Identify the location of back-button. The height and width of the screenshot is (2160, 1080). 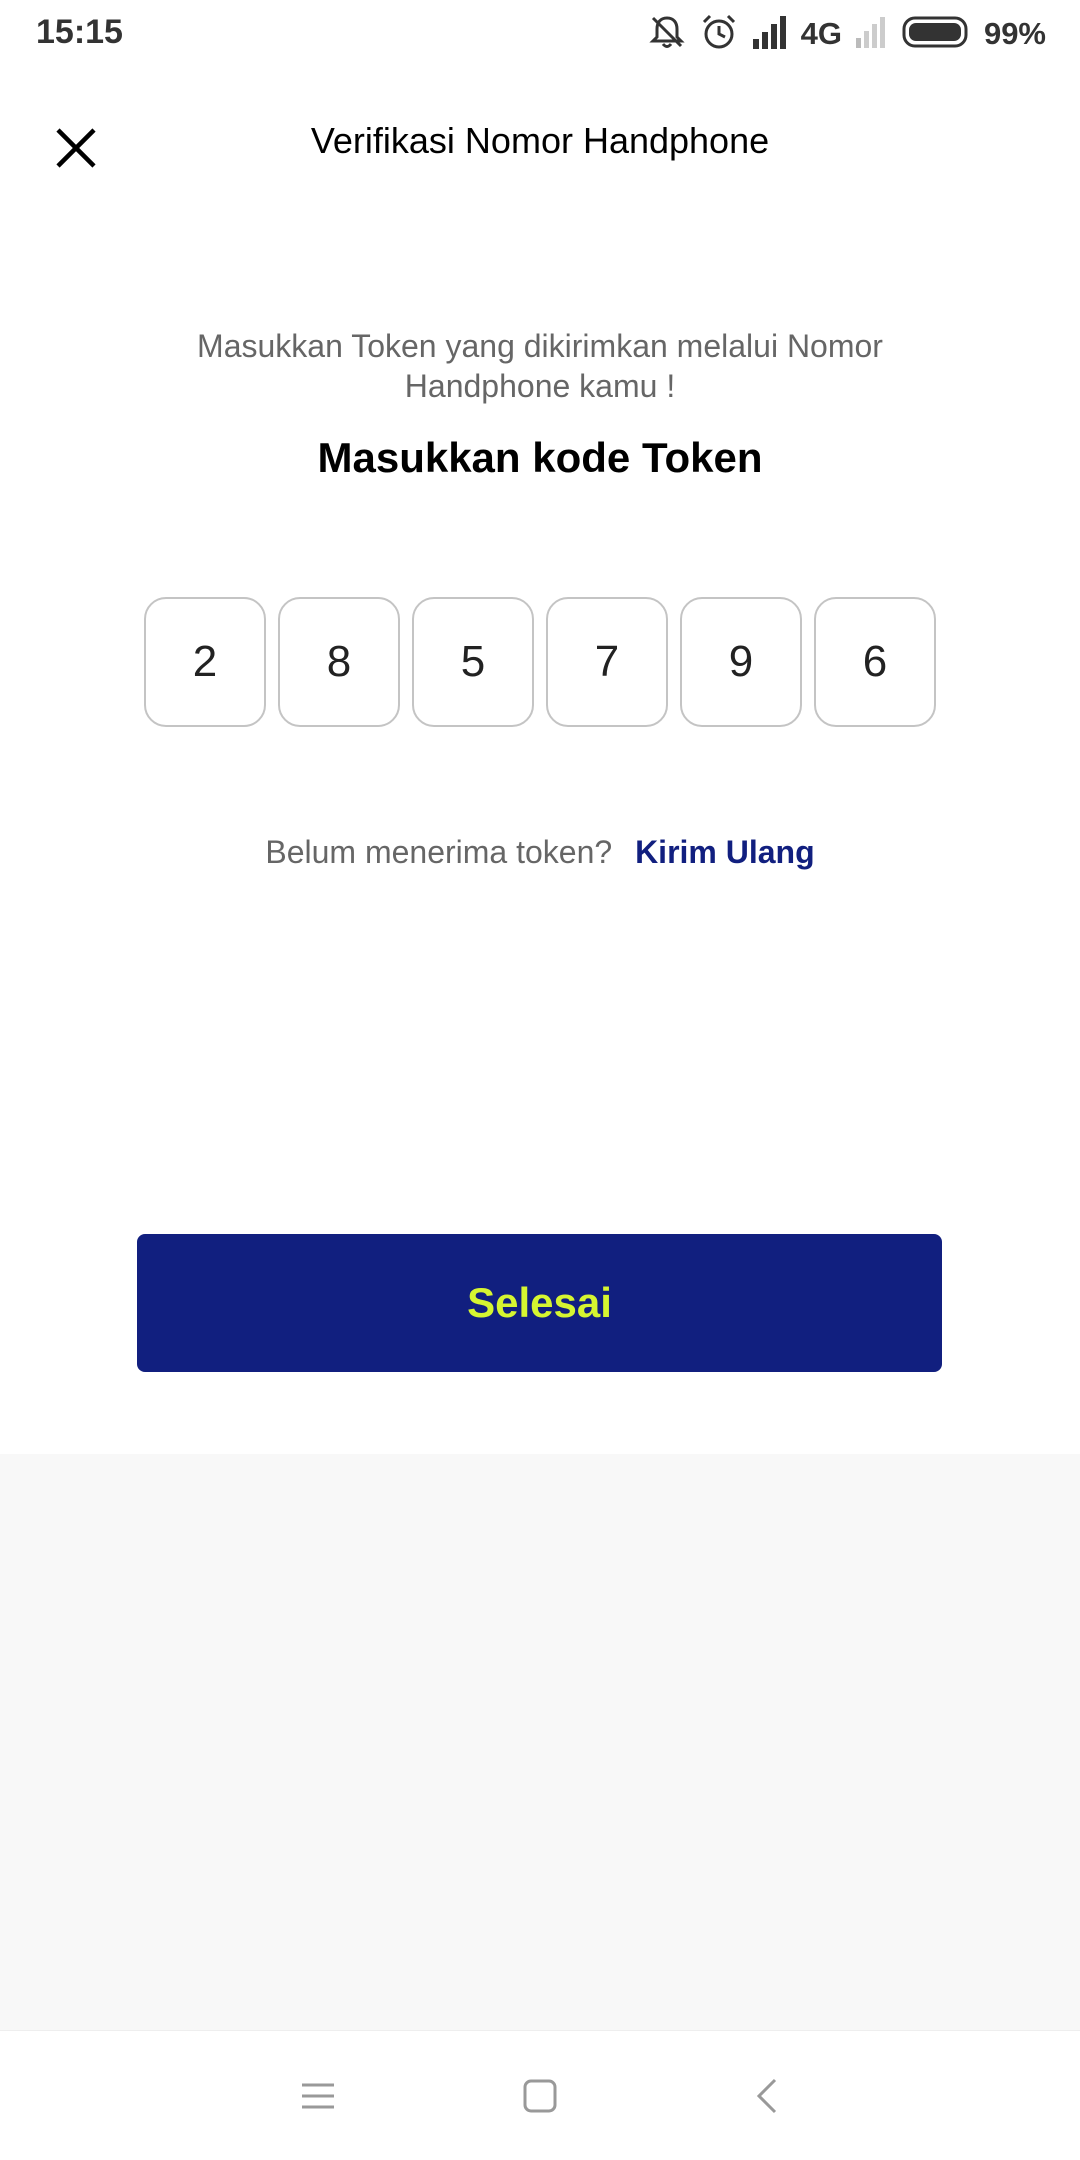
(767, 2096).